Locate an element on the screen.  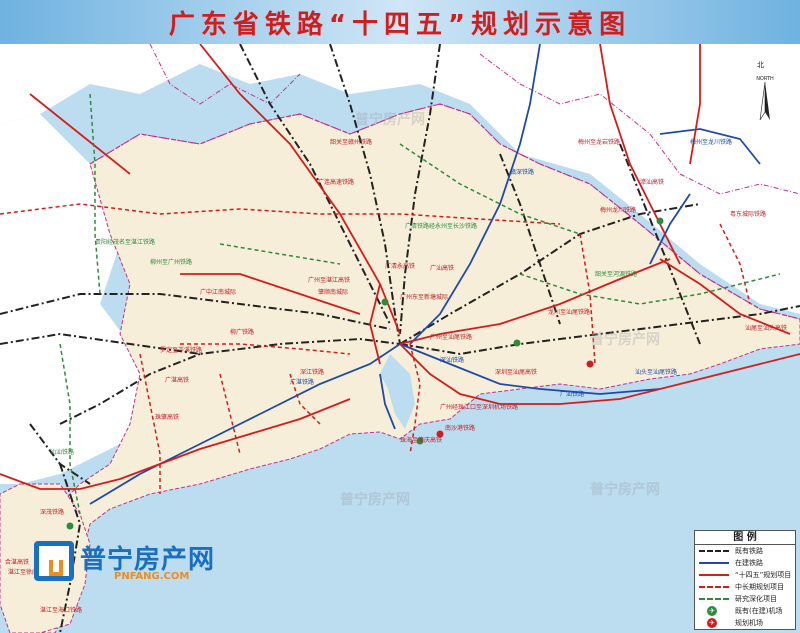
legend-item-longterm: 中长期规划项目 is located at coordinates (745, 587).